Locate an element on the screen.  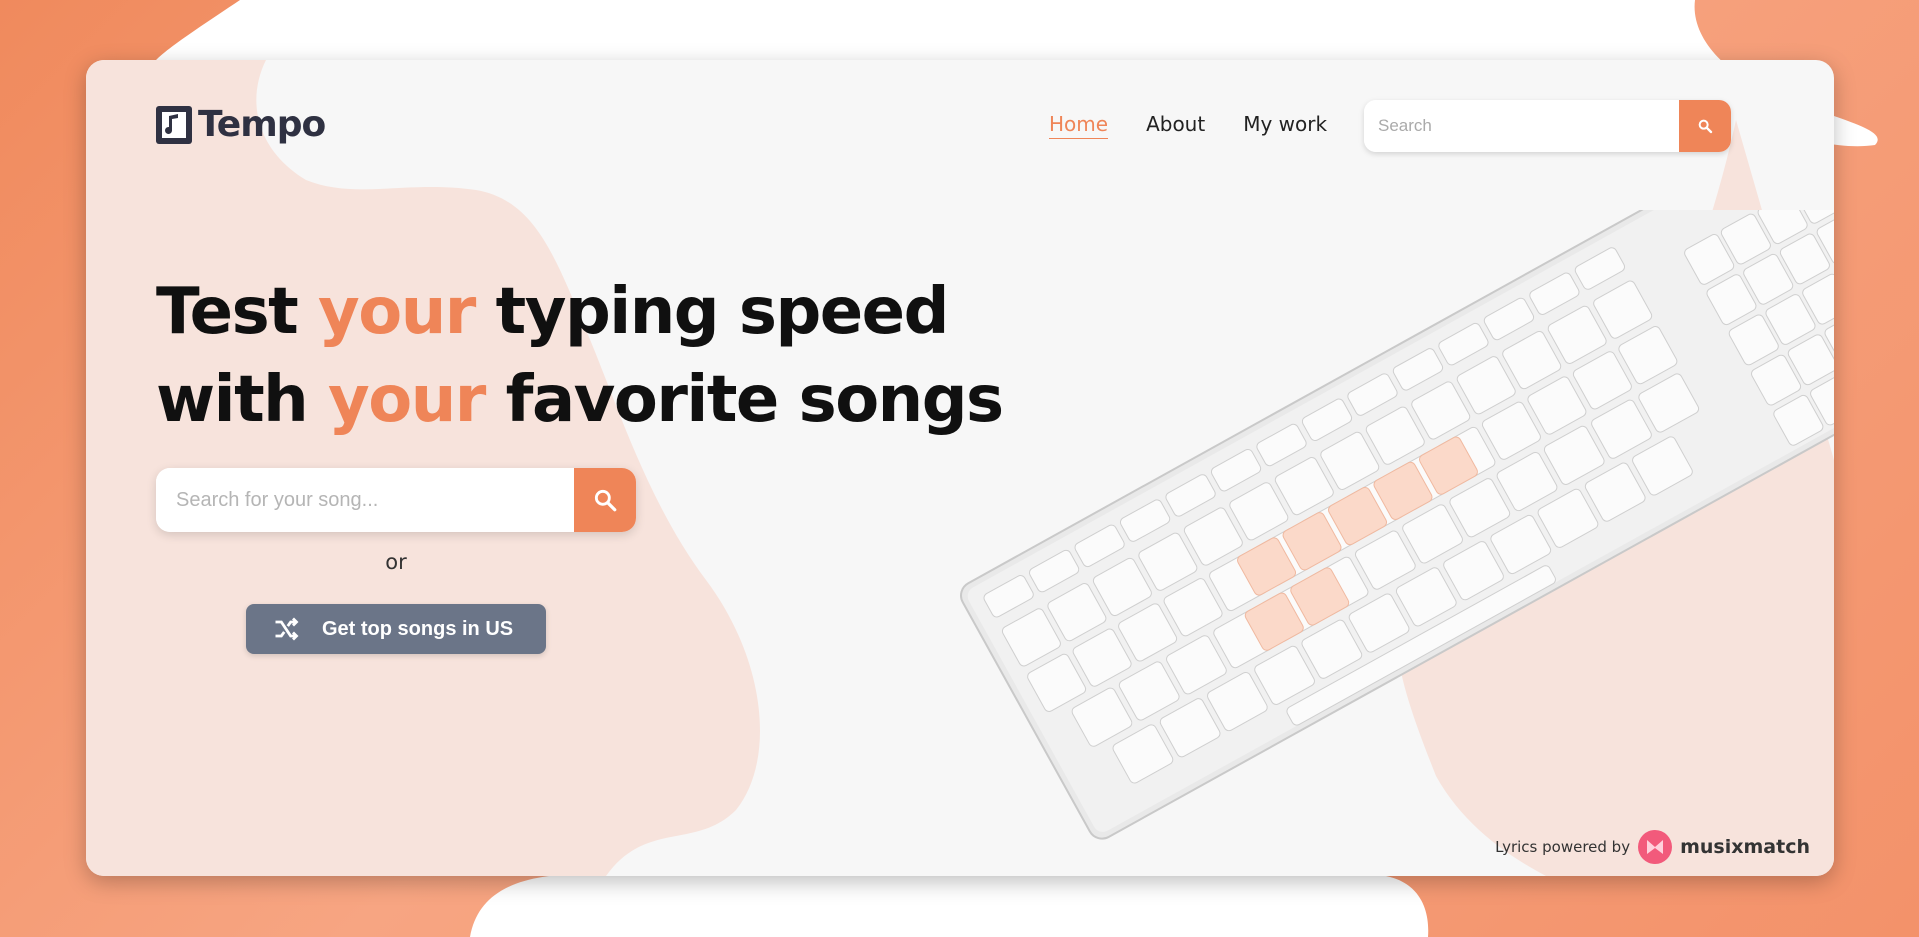
header-search-button is located at coordinates (1705, 126).